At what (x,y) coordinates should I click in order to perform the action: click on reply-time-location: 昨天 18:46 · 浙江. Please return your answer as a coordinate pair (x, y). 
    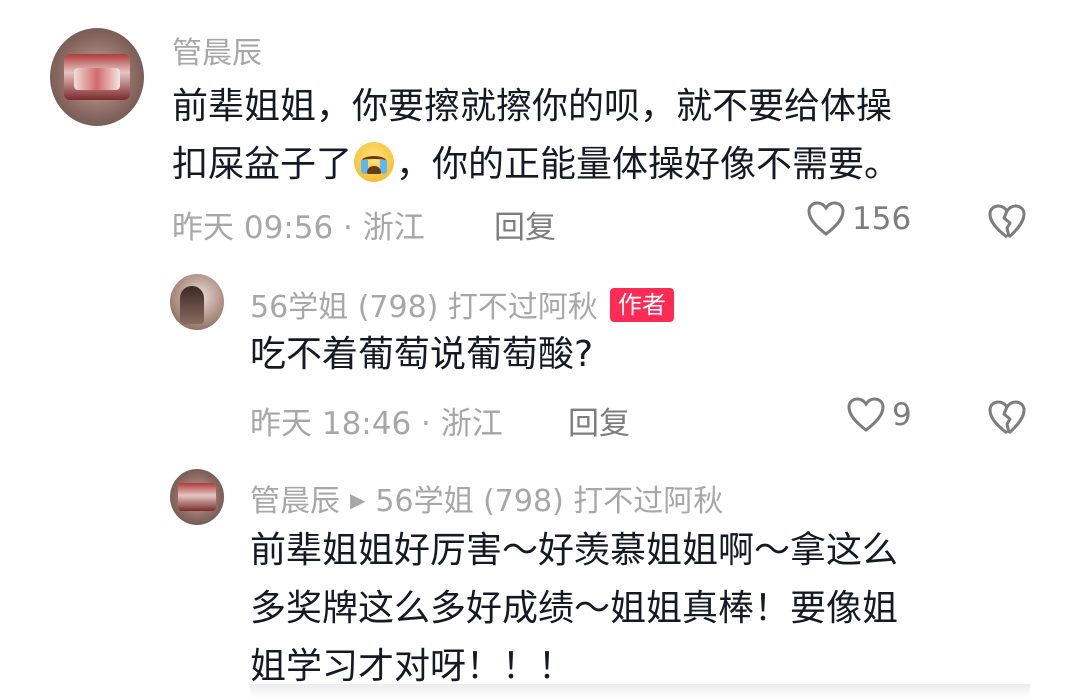
    Looking at the image, I should click on (376, 424).